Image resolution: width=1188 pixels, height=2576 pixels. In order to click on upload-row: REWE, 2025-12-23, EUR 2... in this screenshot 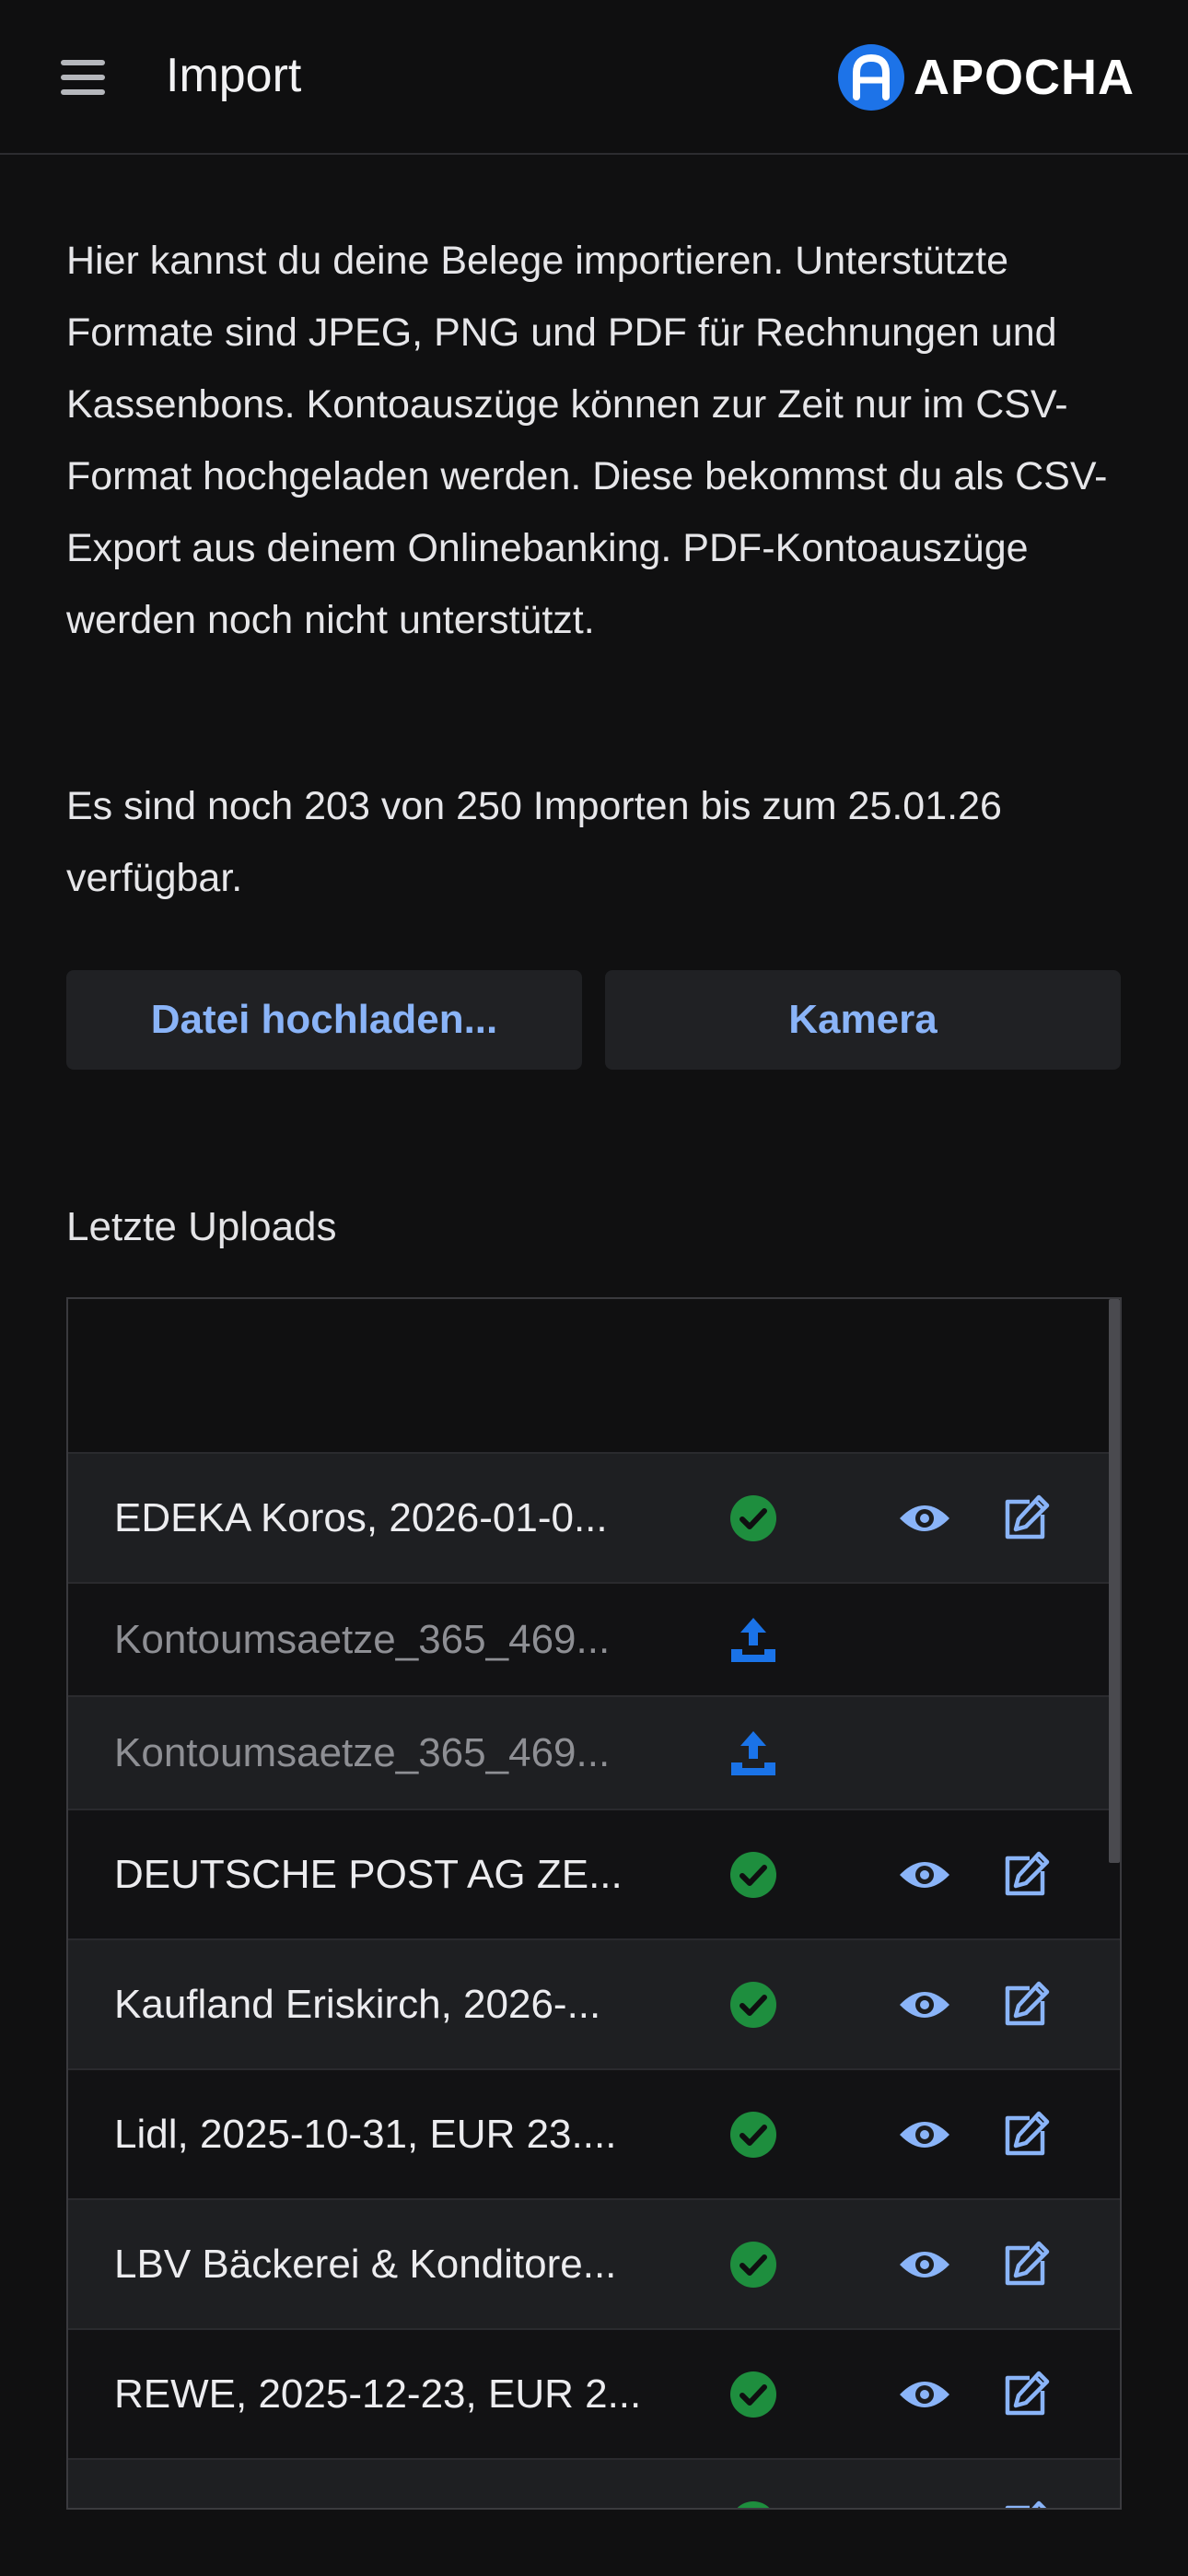, I will do `click(594, 2395)`.